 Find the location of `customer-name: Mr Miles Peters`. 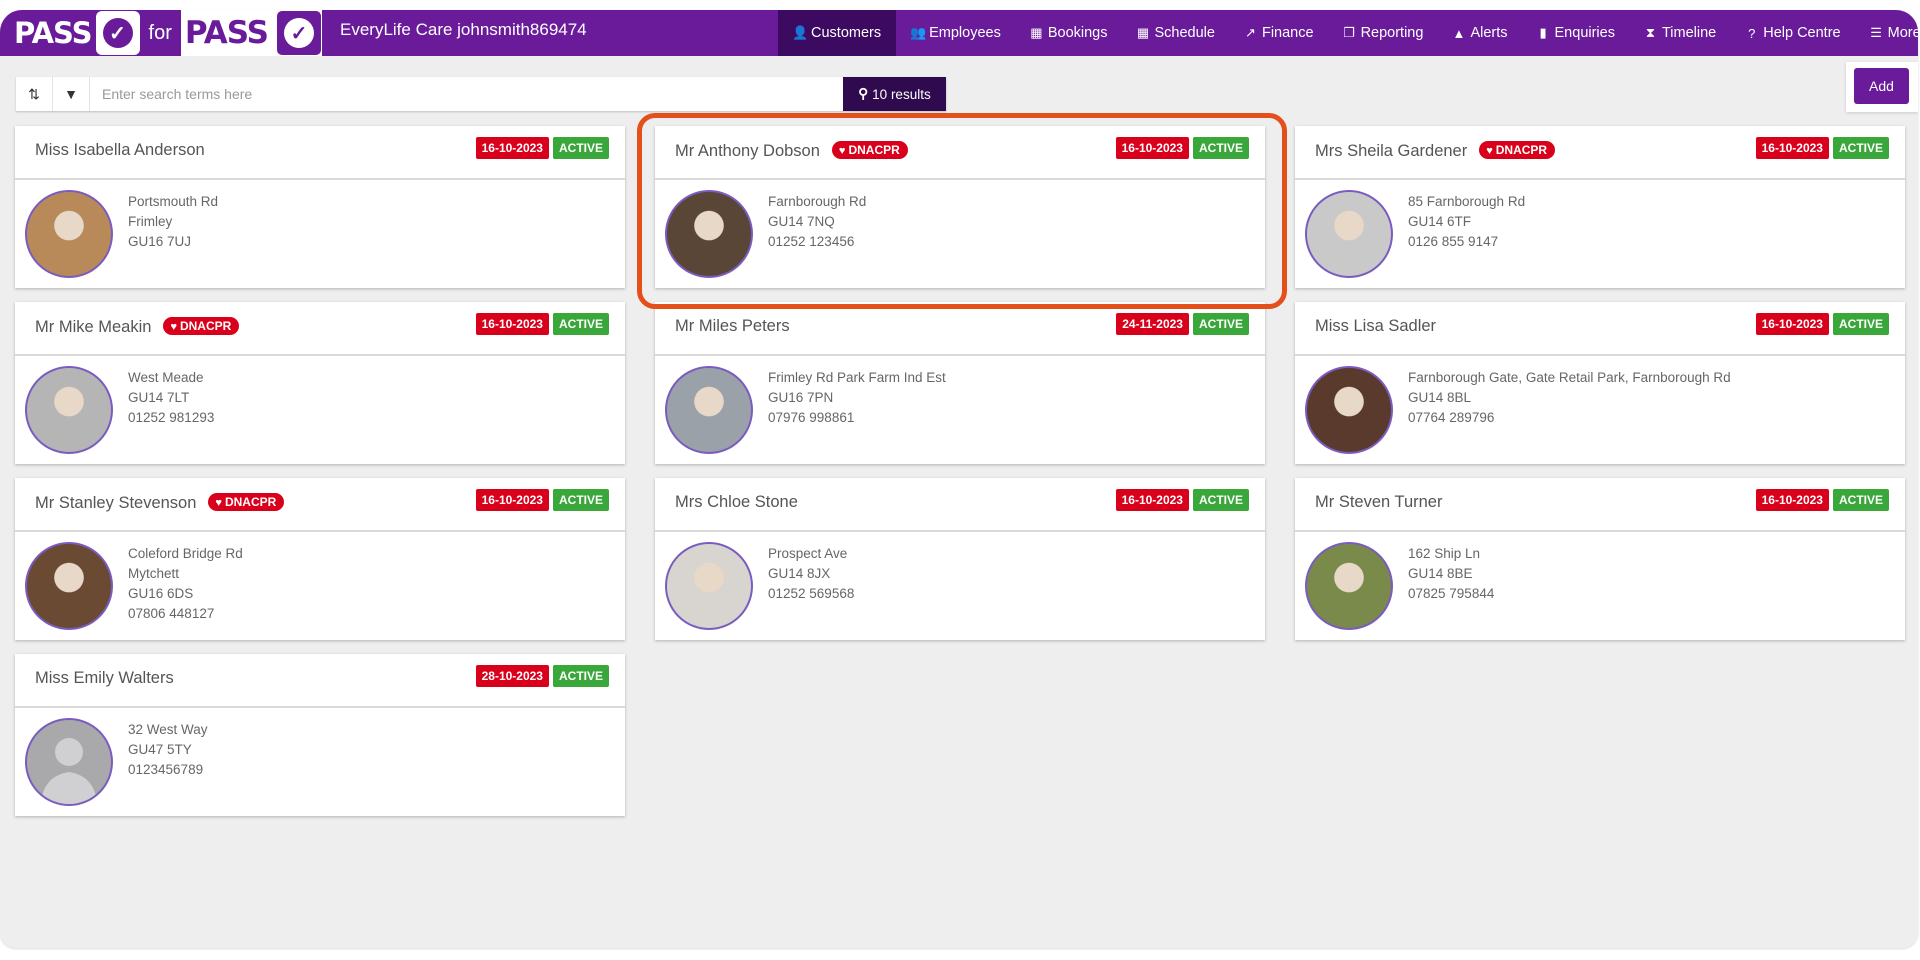

customer-name: Mr Miles Peters is located at coordinates (732, 326).